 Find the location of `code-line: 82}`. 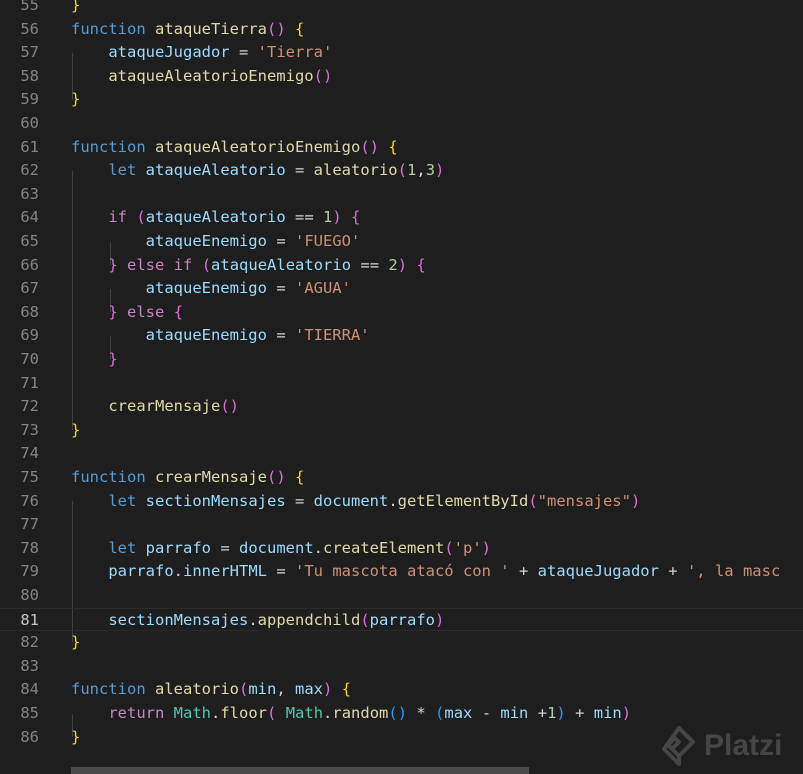

code-line: 82} is located at coordinates (401, 643).